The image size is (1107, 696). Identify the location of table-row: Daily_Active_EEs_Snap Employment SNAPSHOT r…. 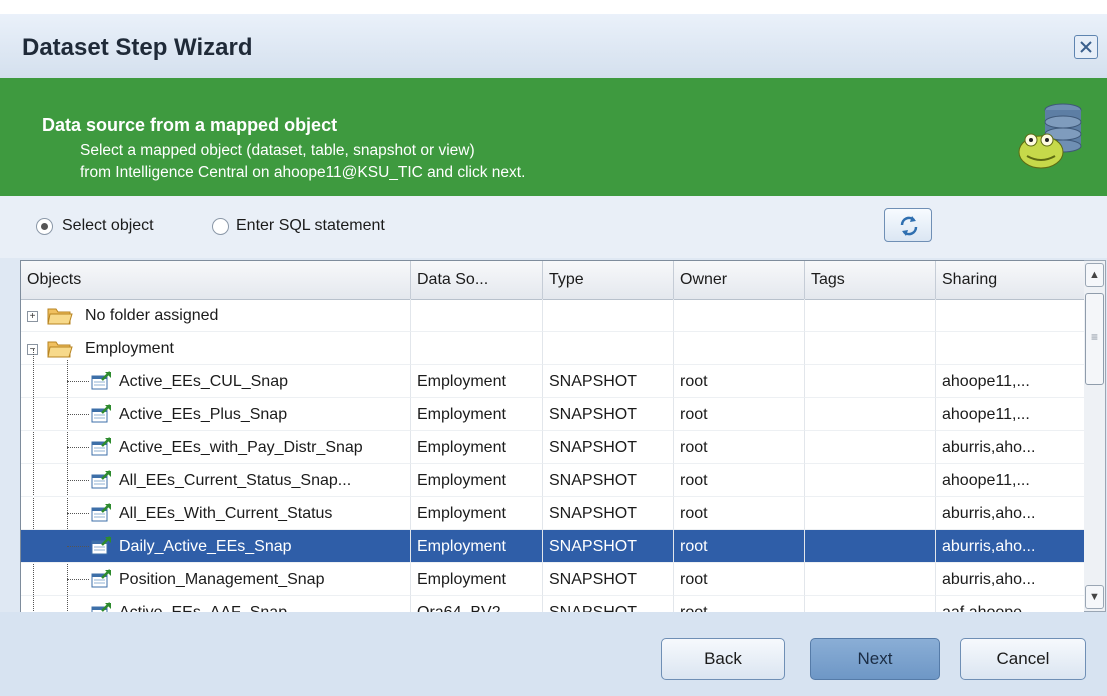
(553, 546).